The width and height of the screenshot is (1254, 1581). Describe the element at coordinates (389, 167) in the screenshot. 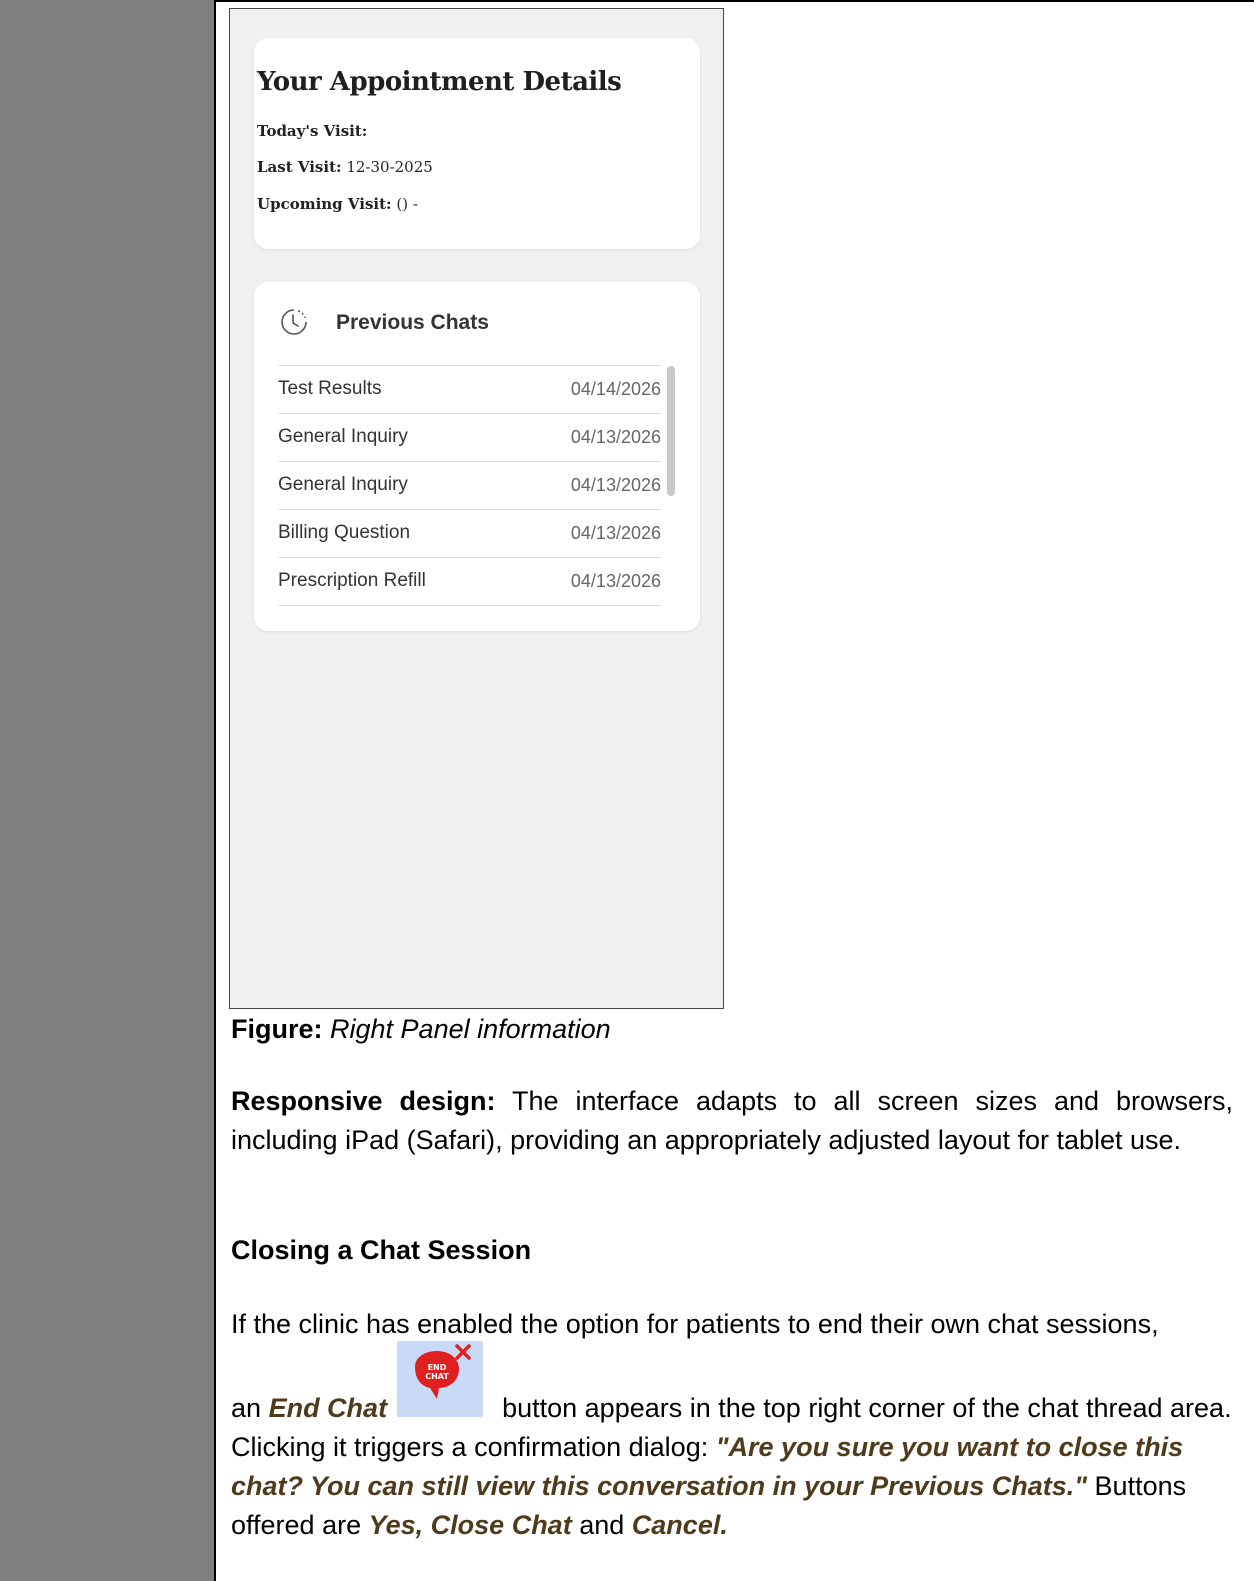

I see `last-visit-value: 12-30-2025` at that location.